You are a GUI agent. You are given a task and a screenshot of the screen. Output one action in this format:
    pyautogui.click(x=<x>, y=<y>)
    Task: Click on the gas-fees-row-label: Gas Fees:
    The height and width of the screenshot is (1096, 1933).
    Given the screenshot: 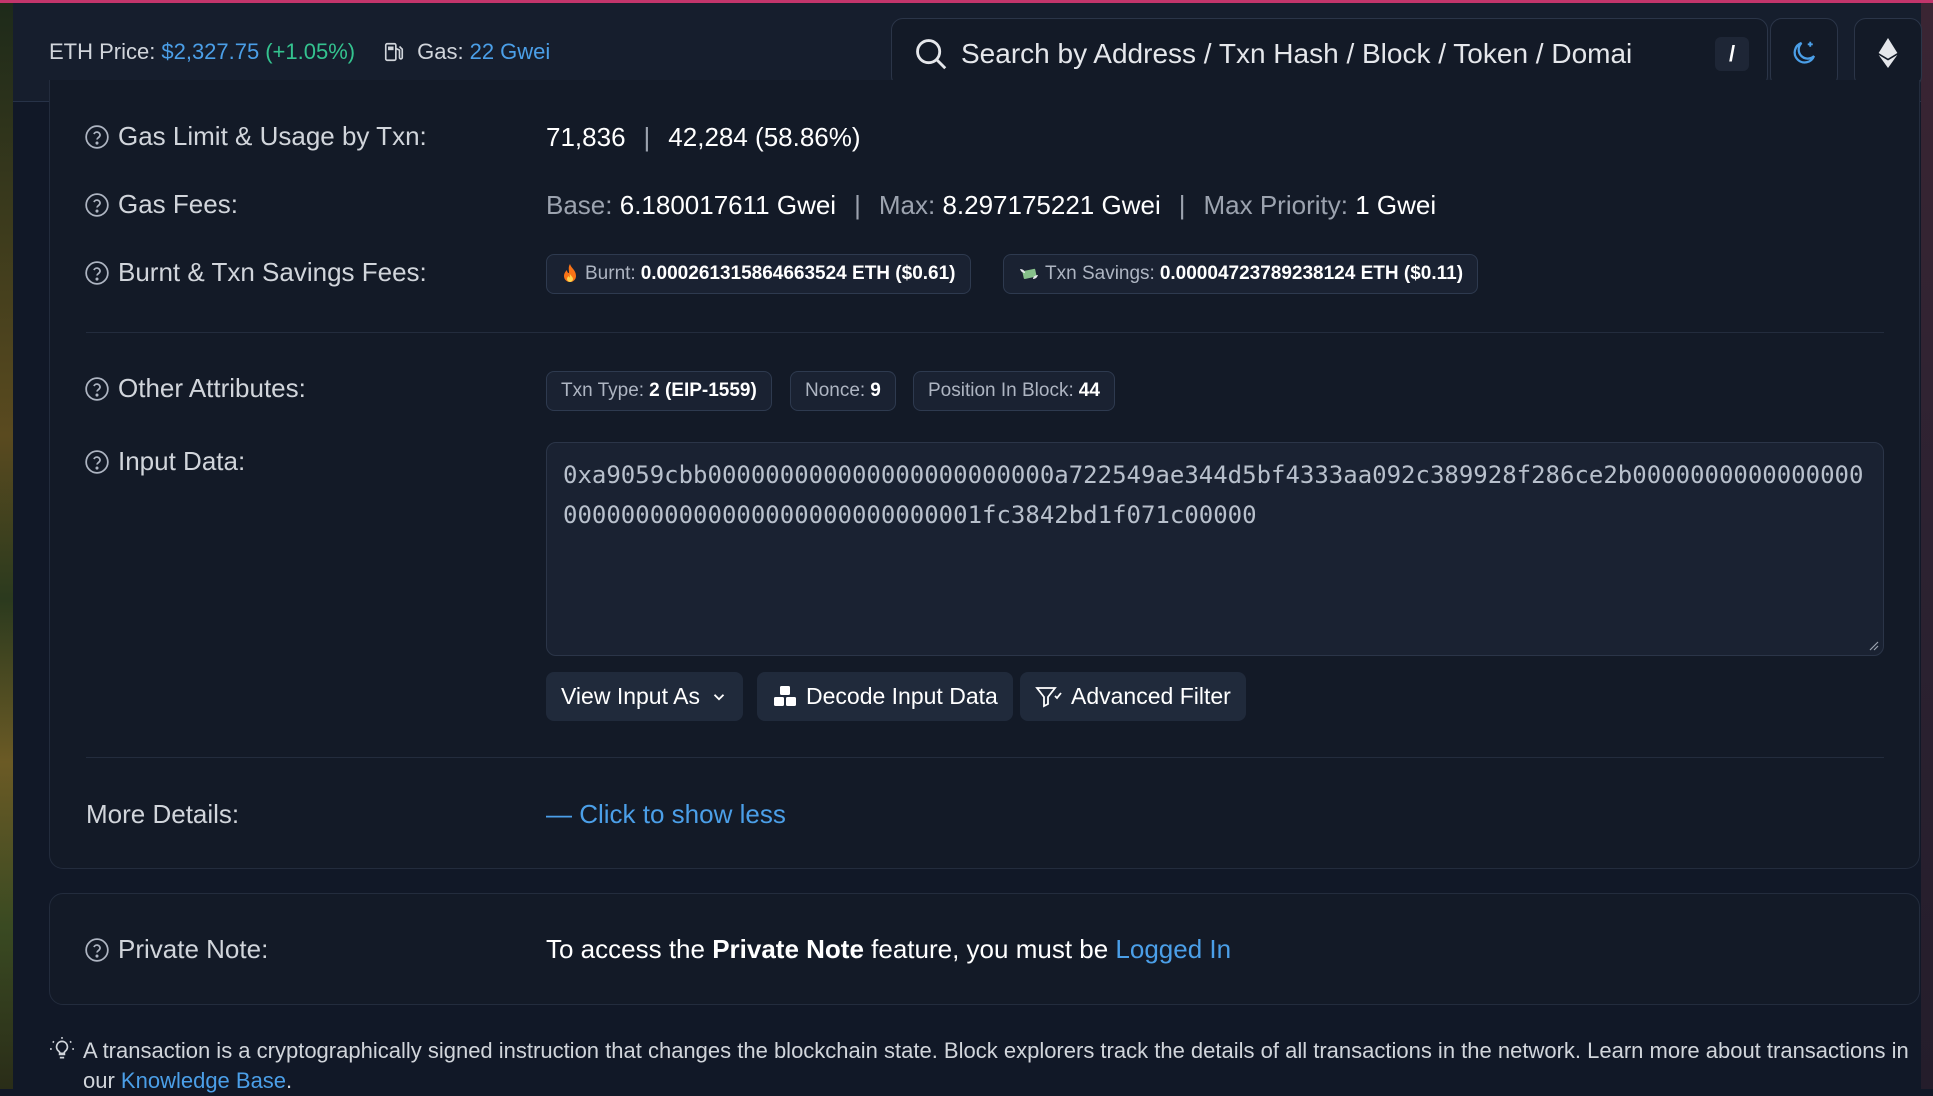 What is the action you would take?
    pyautogui.click(x=161, y=204)
    